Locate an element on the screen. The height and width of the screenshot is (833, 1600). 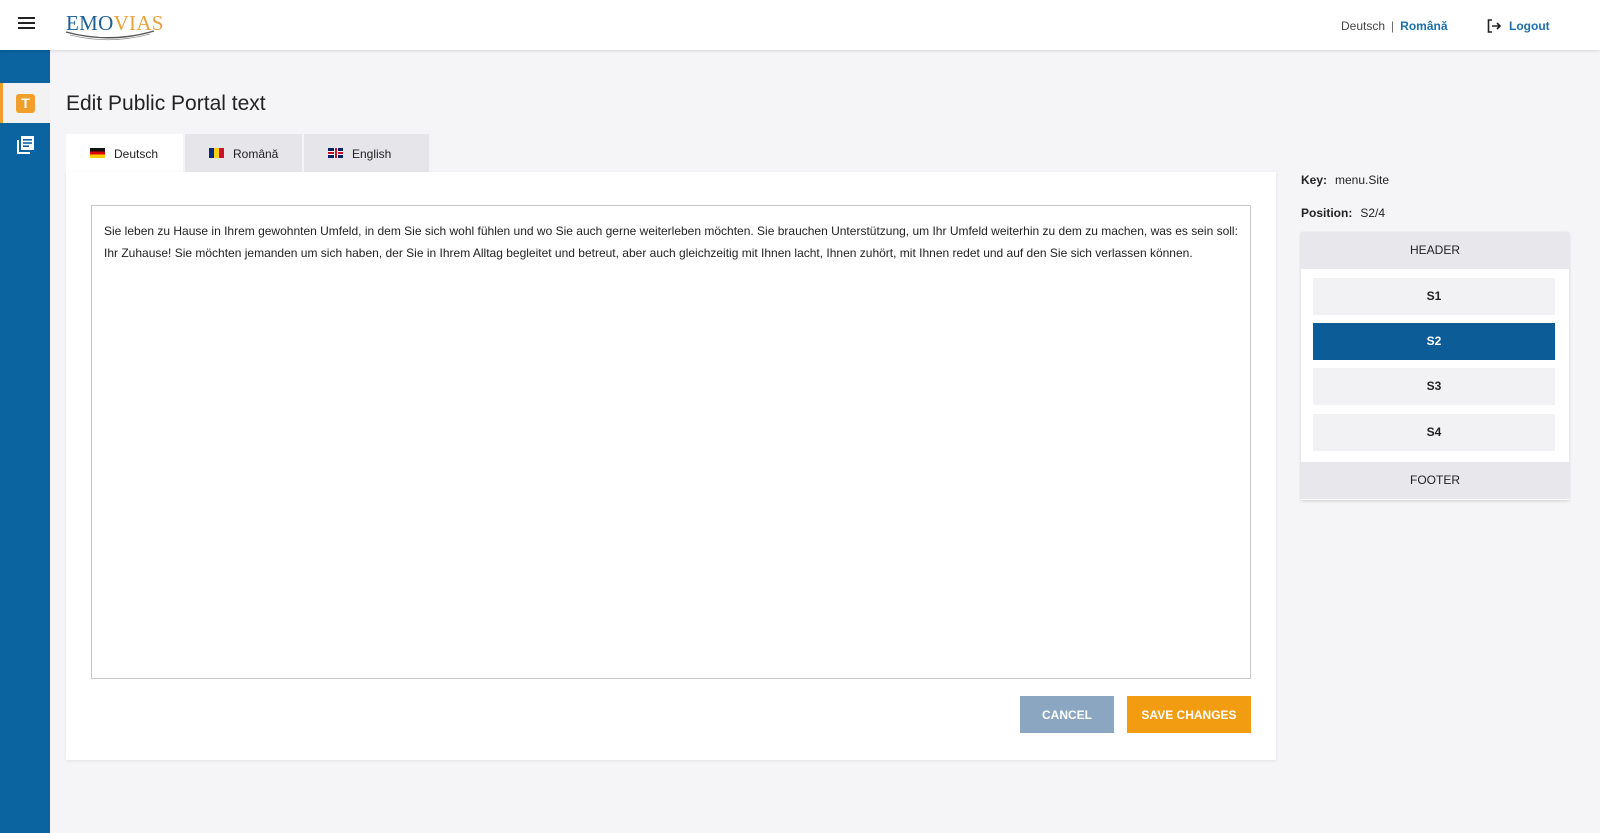
logout-label: Logout is located at coordinates (1529, 26).